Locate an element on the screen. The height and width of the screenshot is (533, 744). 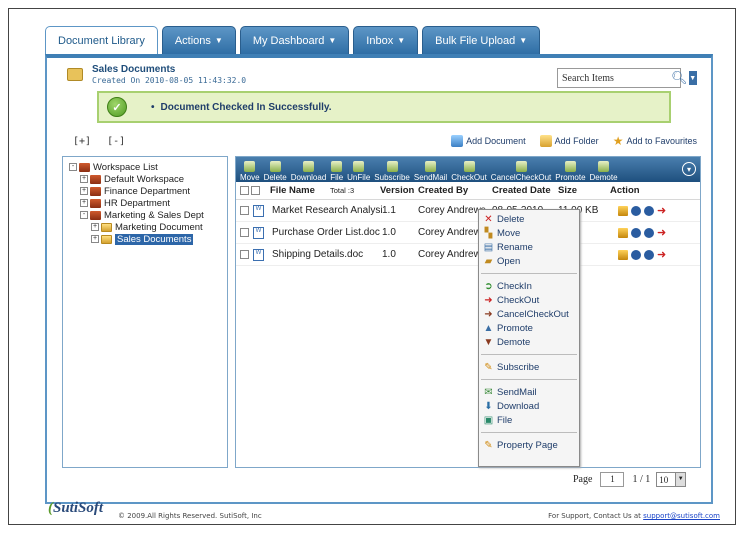
tree-node-sales-documents: + Sales Documents is located at coordinates (145, 239).